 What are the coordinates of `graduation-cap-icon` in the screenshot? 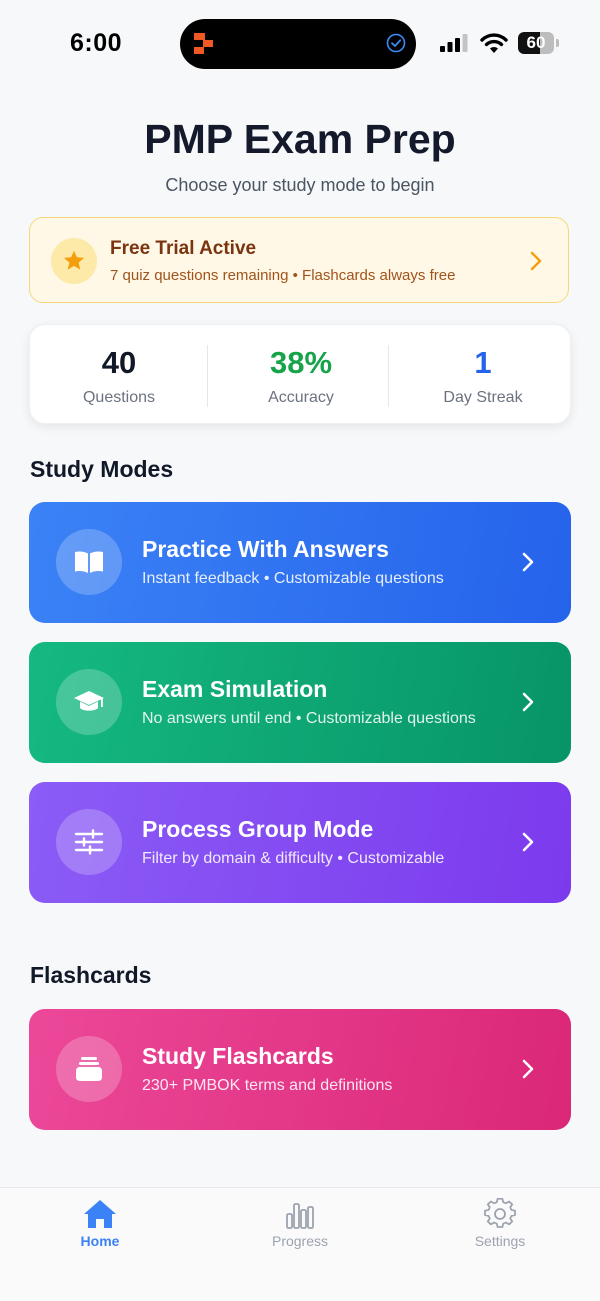 It's located at (89, 701).